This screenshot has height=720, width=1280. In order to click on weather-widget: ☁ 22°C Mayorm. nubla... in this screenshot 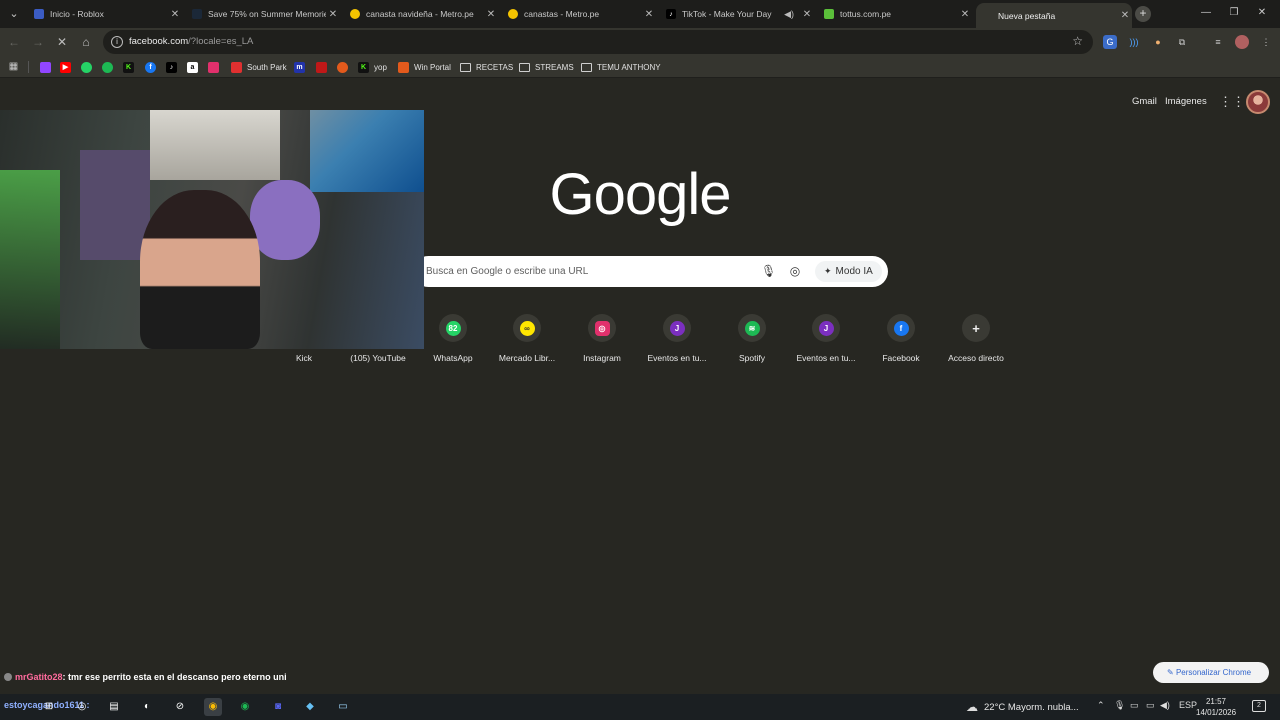, I will do `click(1022, 707)`.